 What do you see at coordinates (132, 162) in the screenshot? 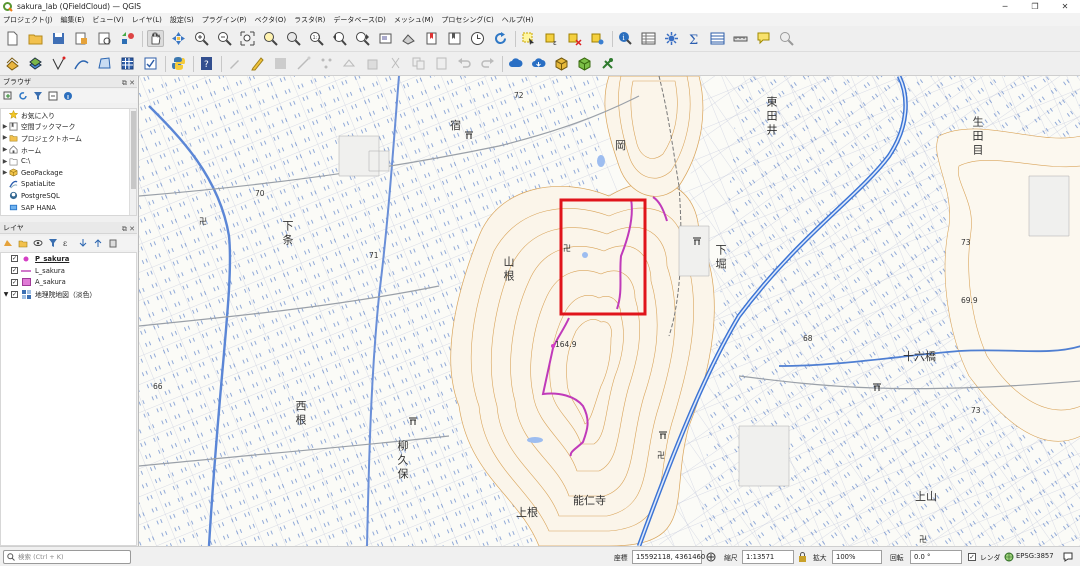
I see `browser-scrollbar` at bounding box center [132, 162].